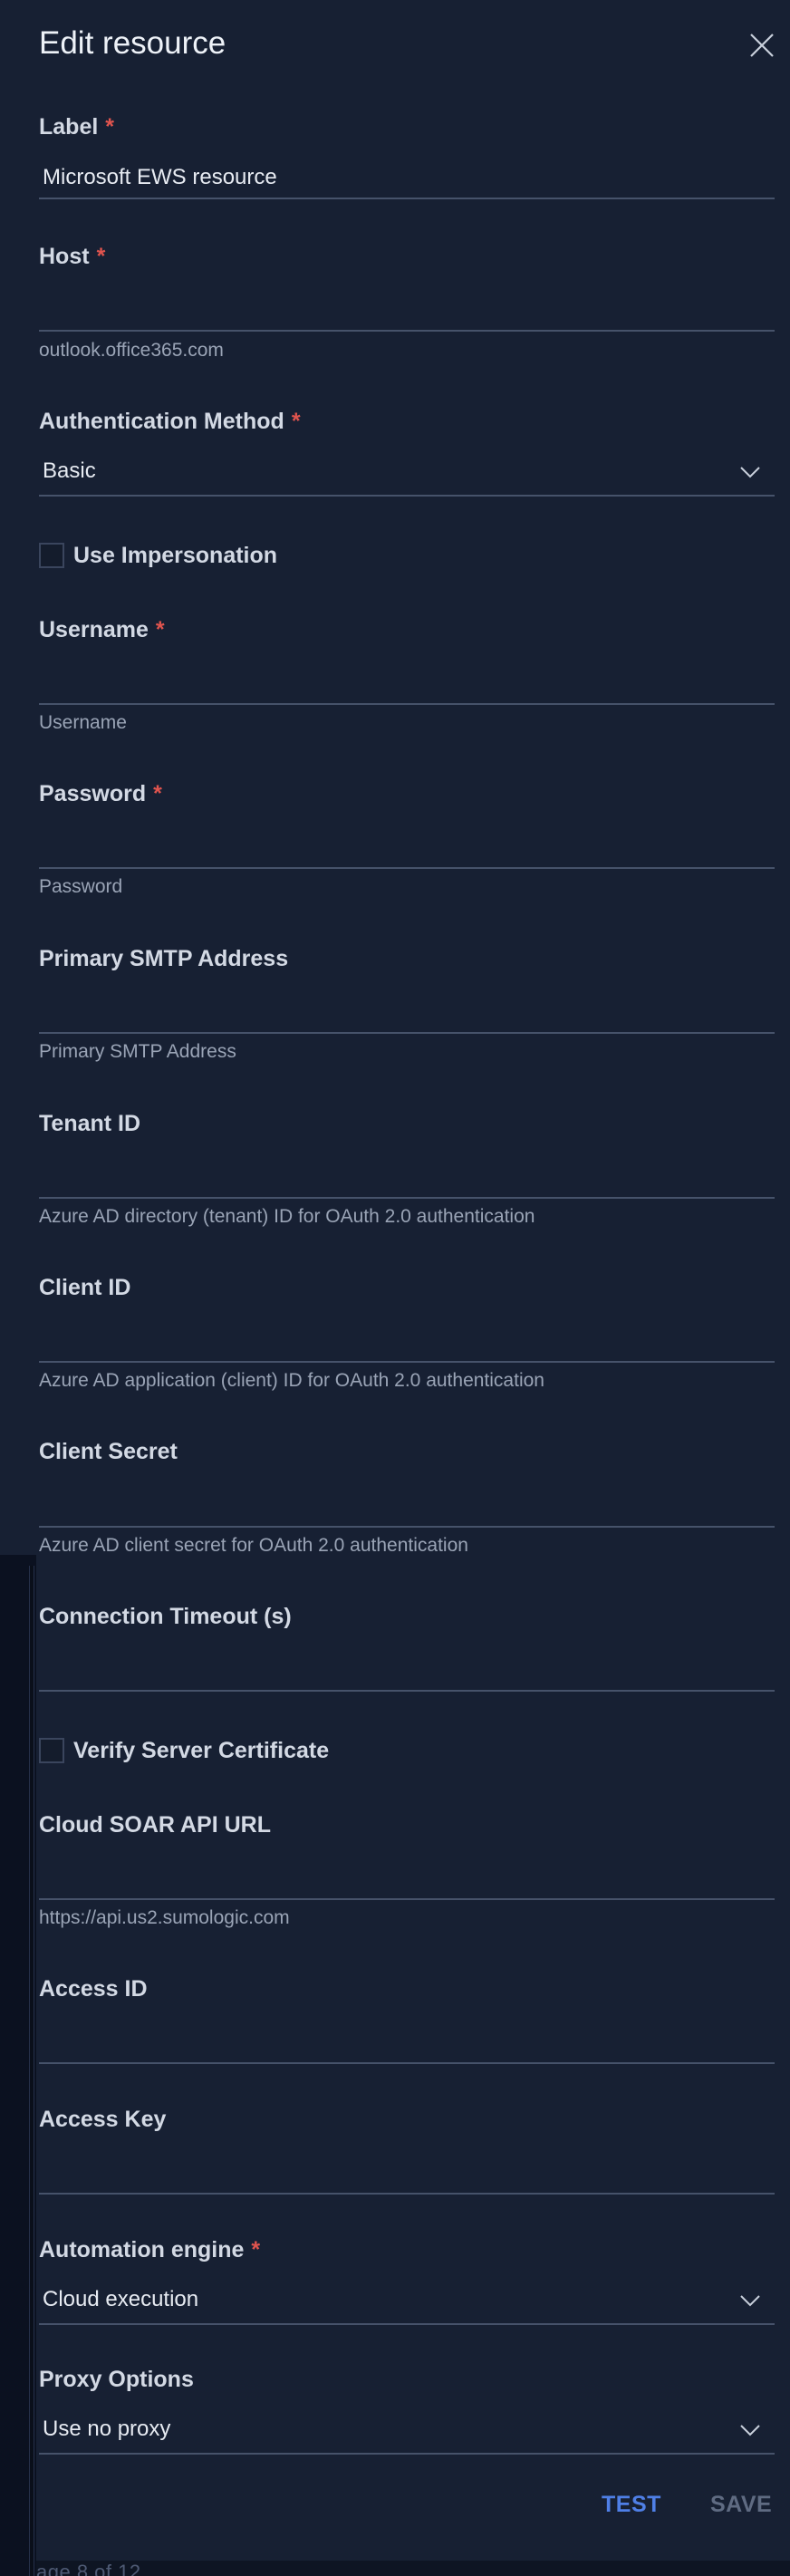 The height and width of the screenshot is (2576, 790). I want to click on verify-cert-checkbox-row: Verify Server Certificate, so click(184, 1750).